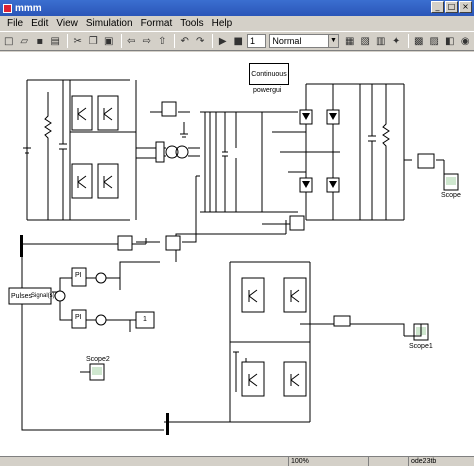  What do you see at coordinates (40, 41) in the screenshot?
I see `save-icon: ▪` at bounding box center [40, 41].